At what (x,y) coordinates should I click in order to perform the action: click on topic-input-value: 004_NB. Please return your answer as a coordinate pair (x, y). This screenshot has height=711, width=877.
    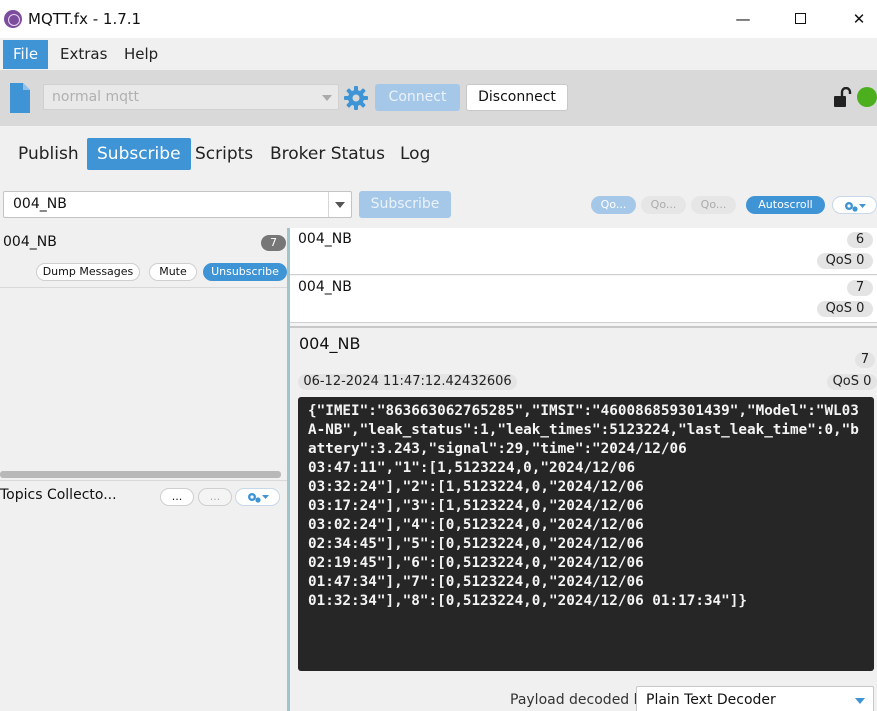
    Looking at the image, I should click on (40, 204).